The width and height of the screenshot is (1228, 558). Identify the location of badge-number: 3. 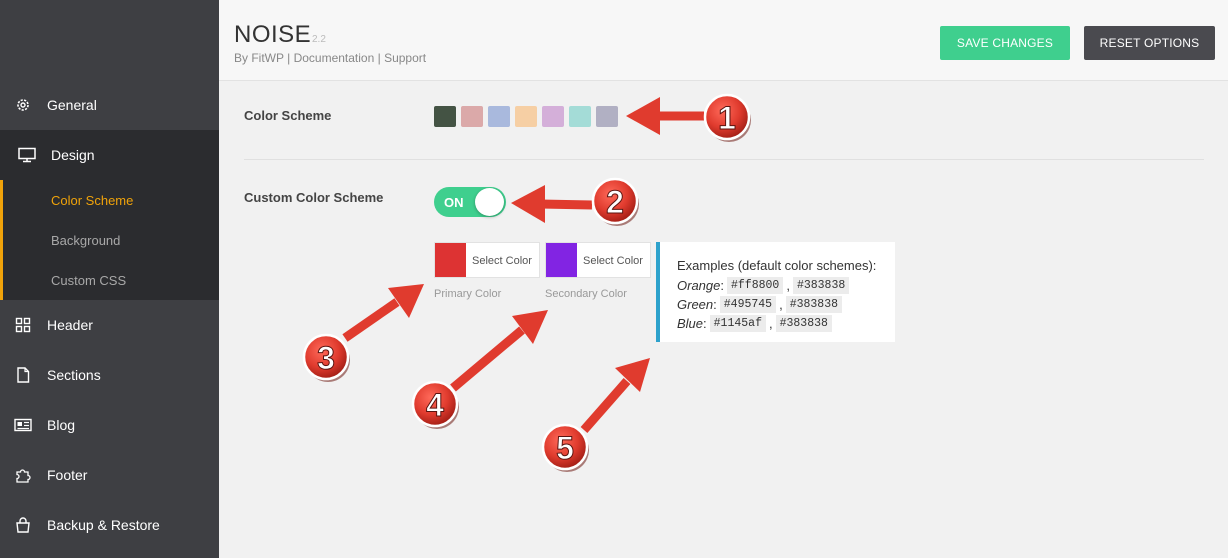
(326, 358).